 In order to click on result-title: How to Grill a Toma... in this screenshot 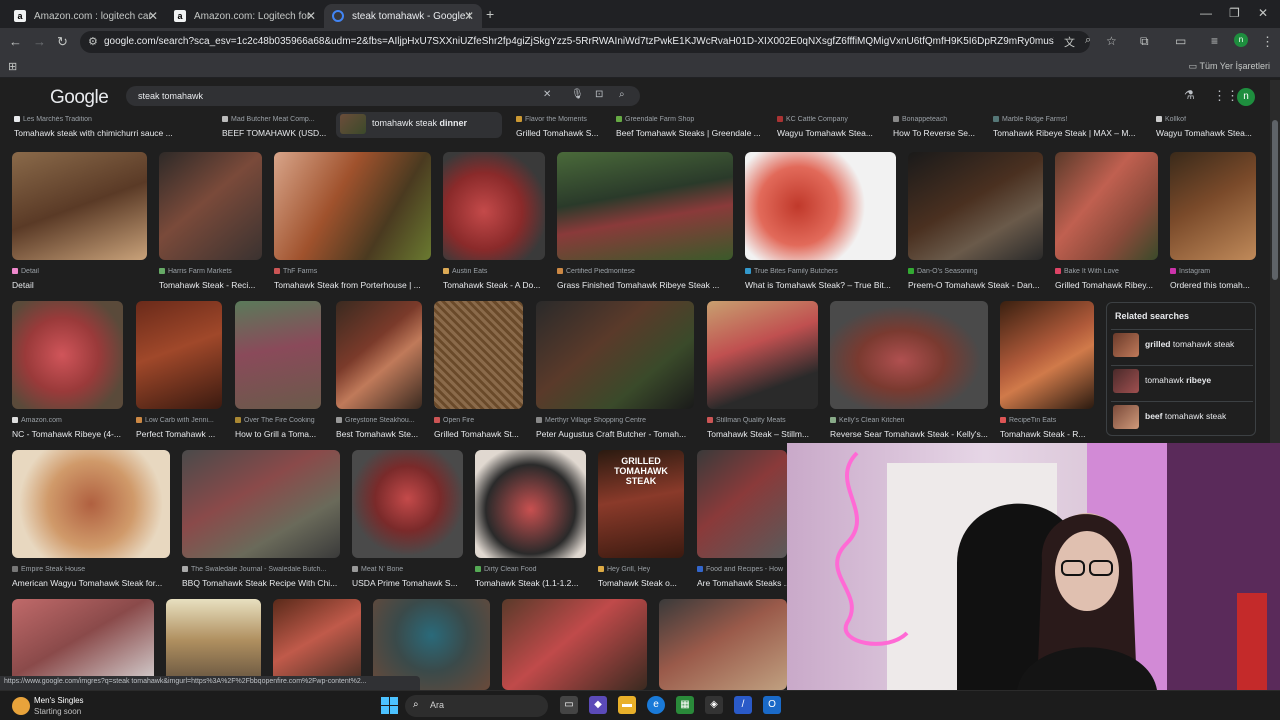, I will do `click(278, 434)`.